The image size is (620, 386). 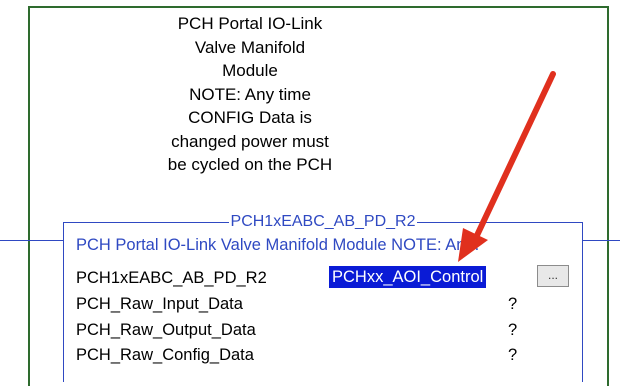 What do you see at coordinates (250, 70) in the screenshot?
I see `comment-line: Module` at bounding box center [250, 70].